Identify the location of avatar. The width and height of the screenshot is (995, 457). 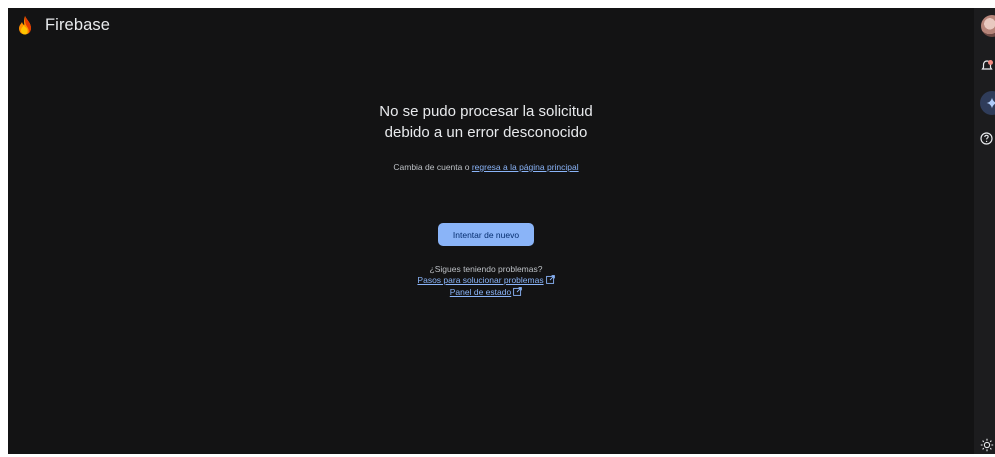
(988, 26).